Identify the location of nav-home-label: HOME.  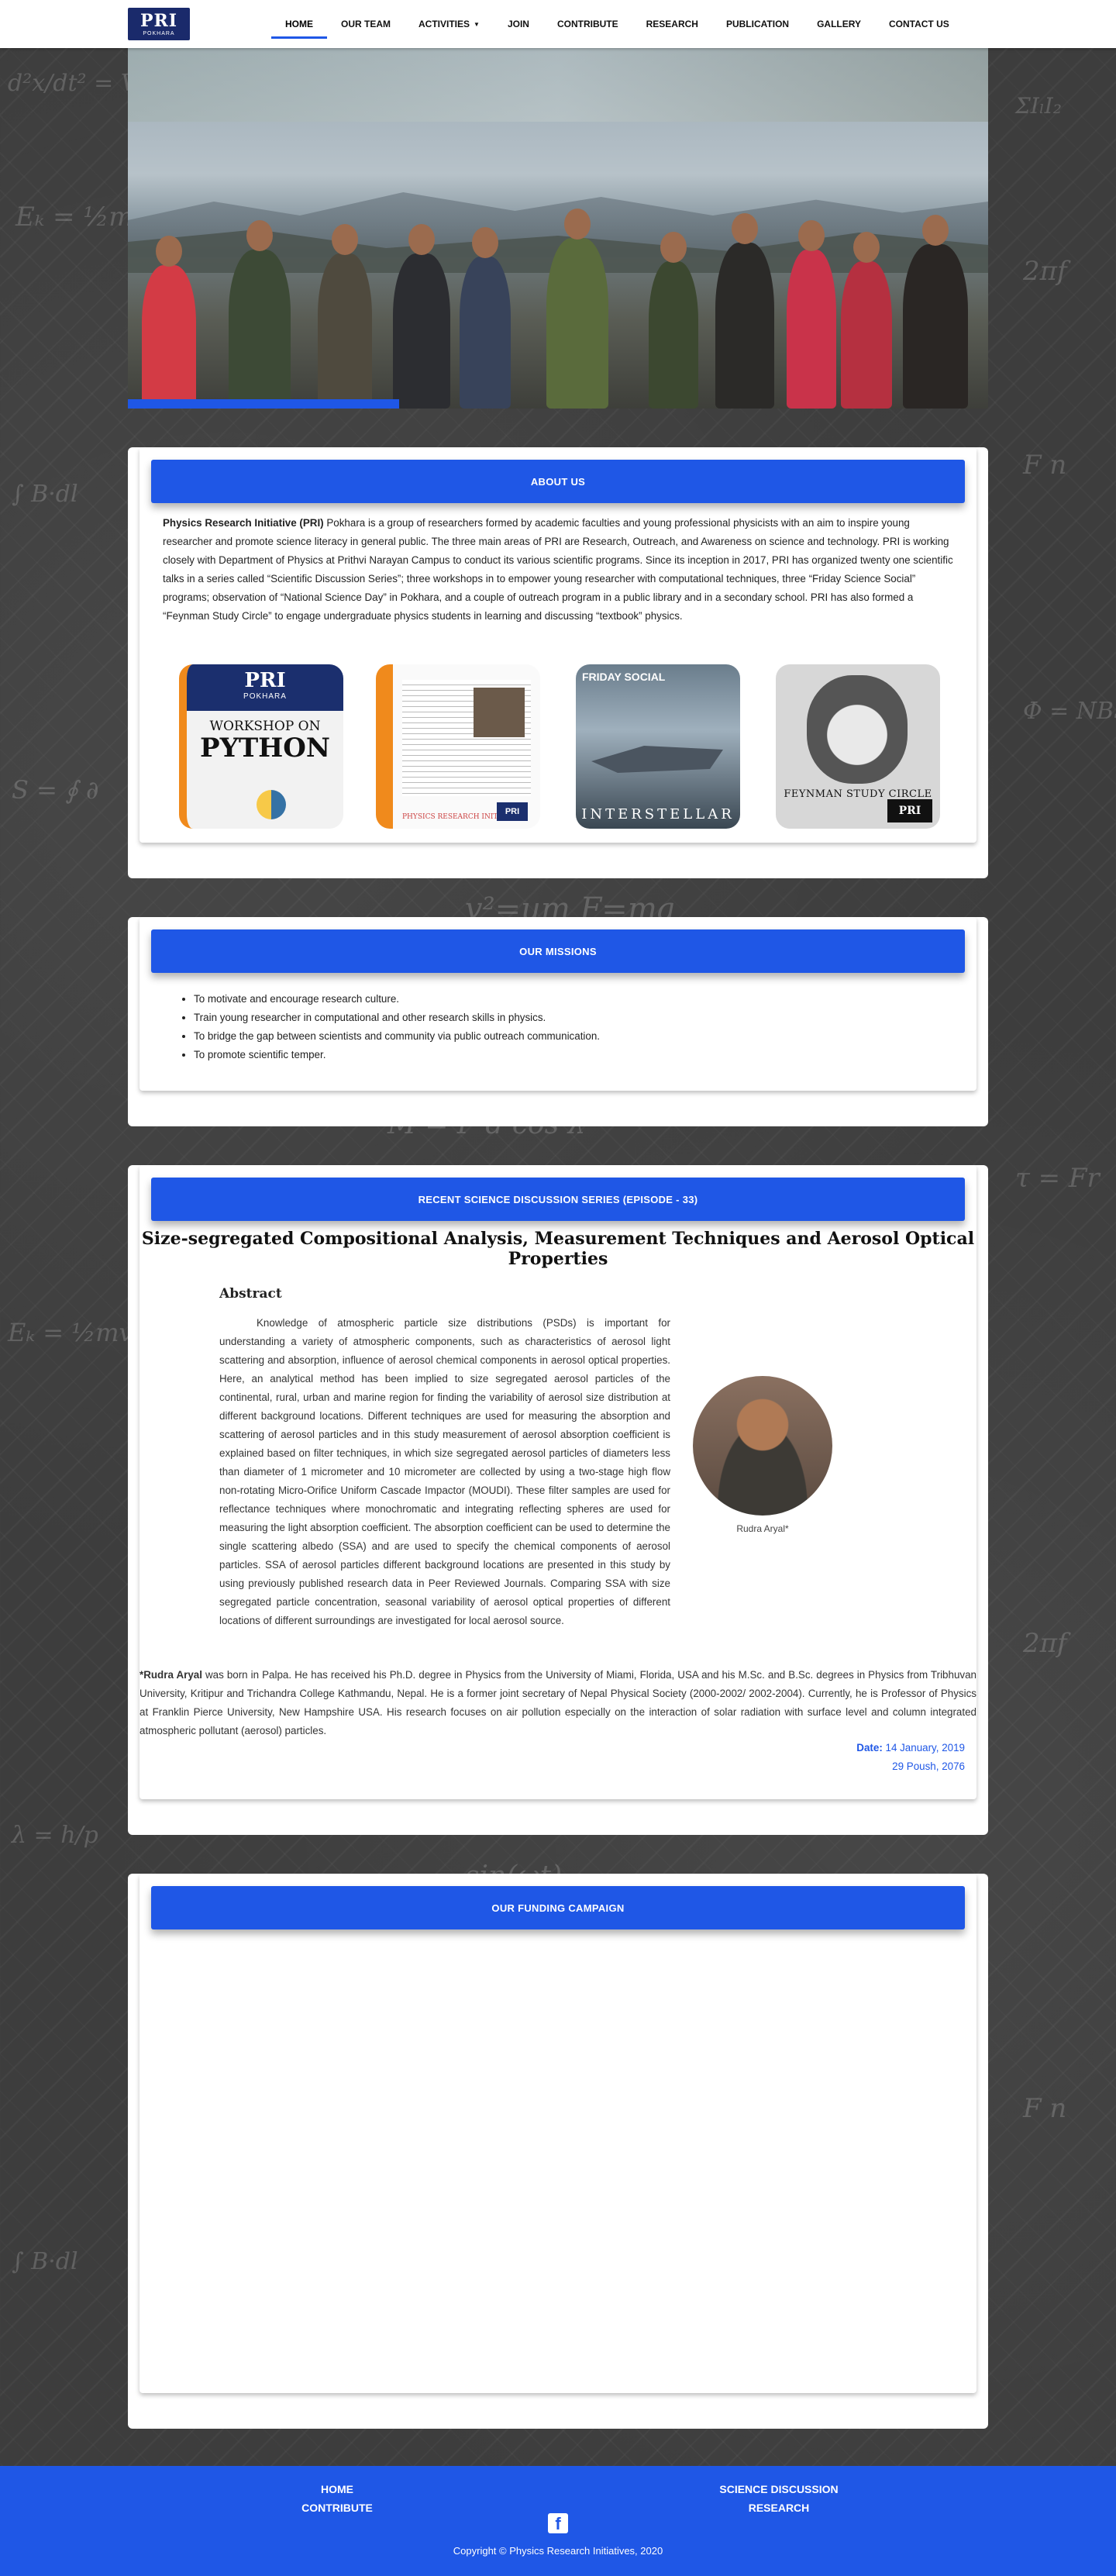
(299, 24).